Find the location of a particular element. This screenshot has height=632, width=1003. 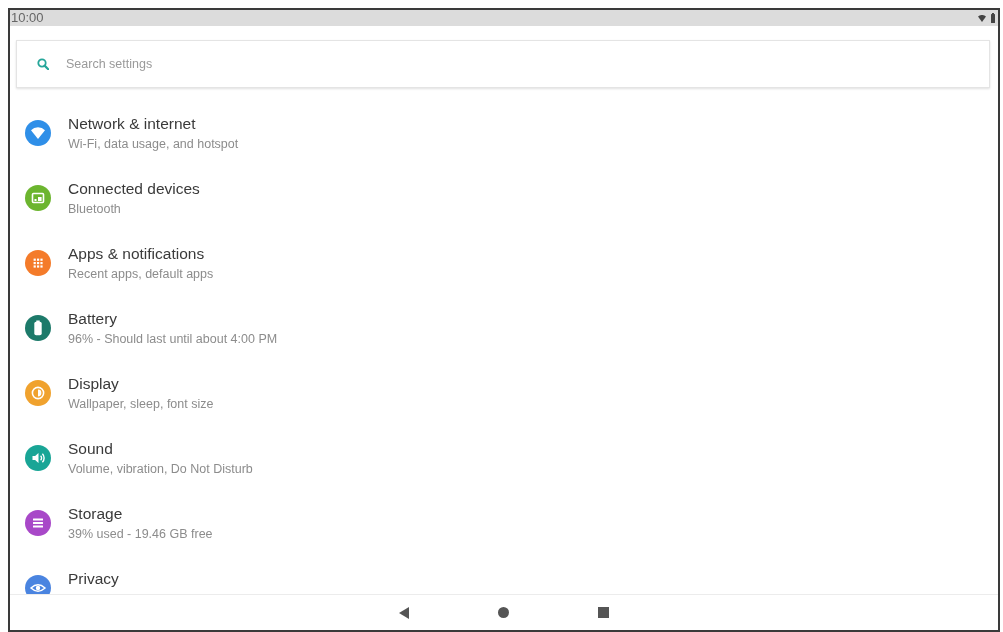

setting-title: Display is located at coordinates (141, 384).